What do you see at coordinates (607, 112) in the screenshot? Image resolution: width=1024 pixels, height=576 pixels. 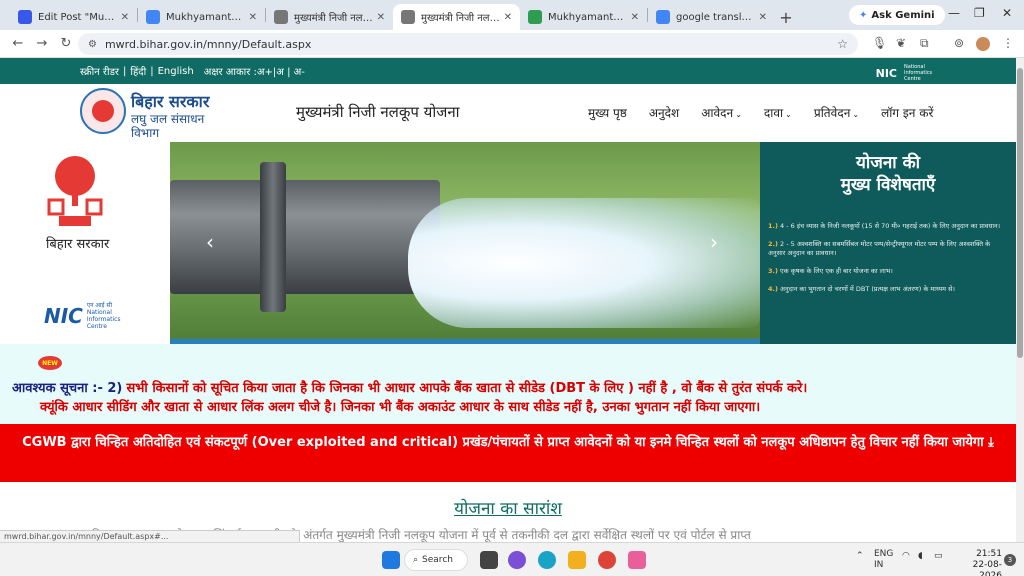 I see `nav-item: मुख्य पृष्ठ` at bounding box center [607, 112].